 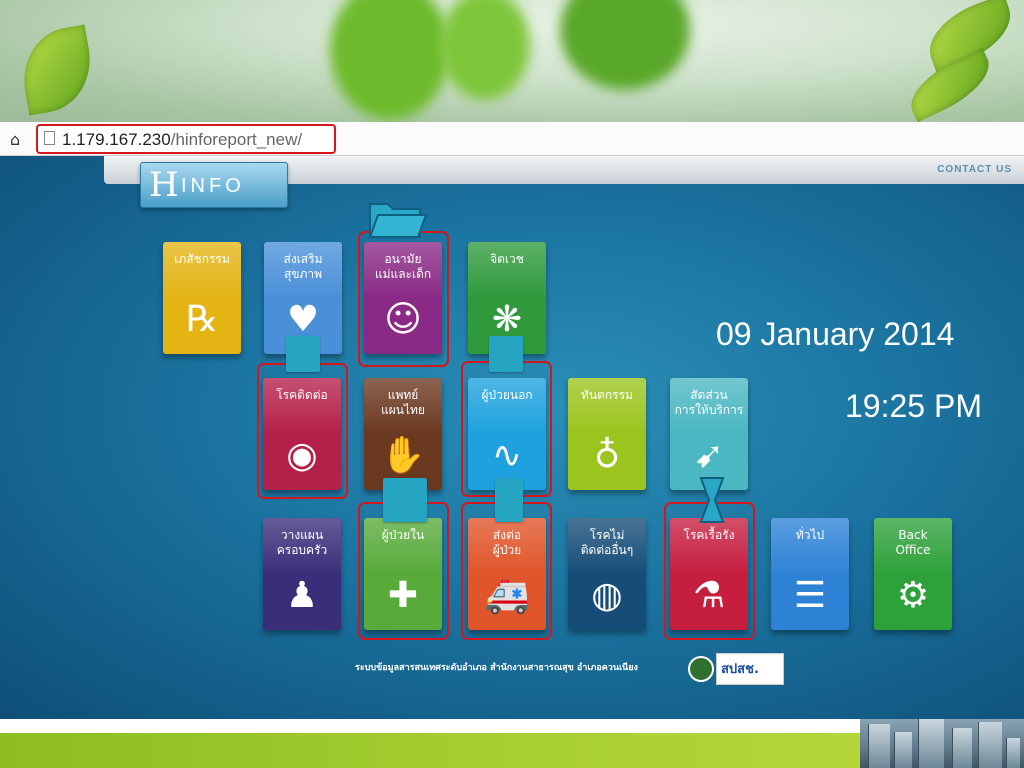 I want to click on url-host: 1.179.167.230, so click(x=116, y=139).